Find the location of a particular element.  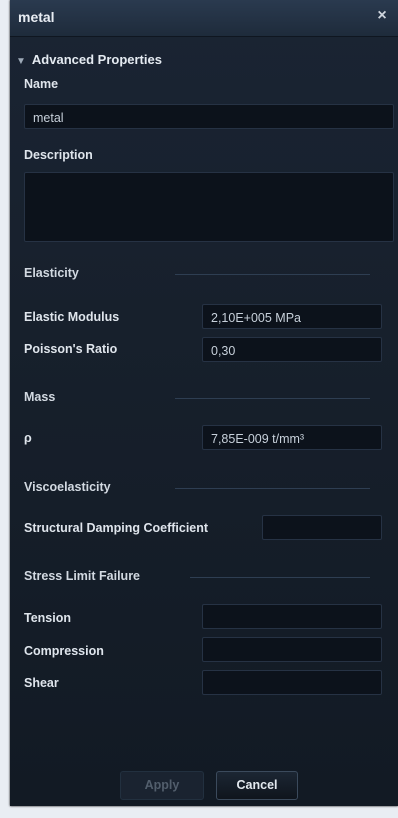

shear-label: Shear is located at coordinates (41, 683).